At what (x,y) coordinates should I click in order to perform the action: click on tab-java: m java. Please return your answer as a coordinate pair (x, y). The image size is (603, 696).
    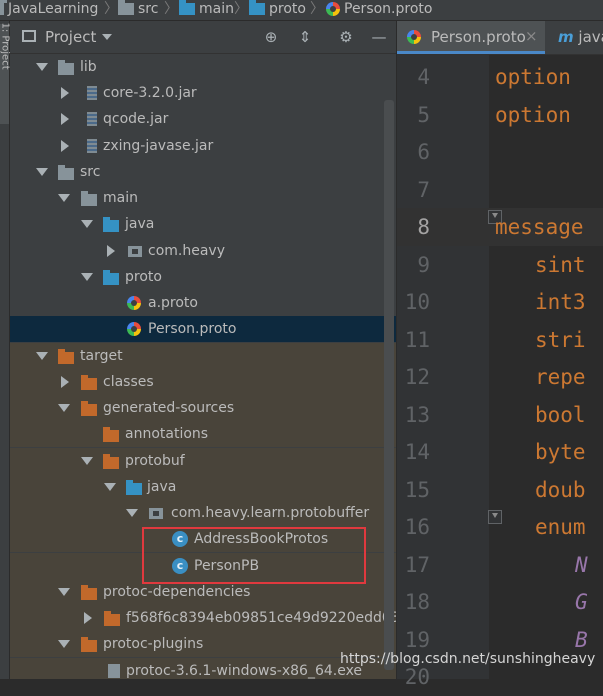
    Looking at the image, I should click on (580, 37).